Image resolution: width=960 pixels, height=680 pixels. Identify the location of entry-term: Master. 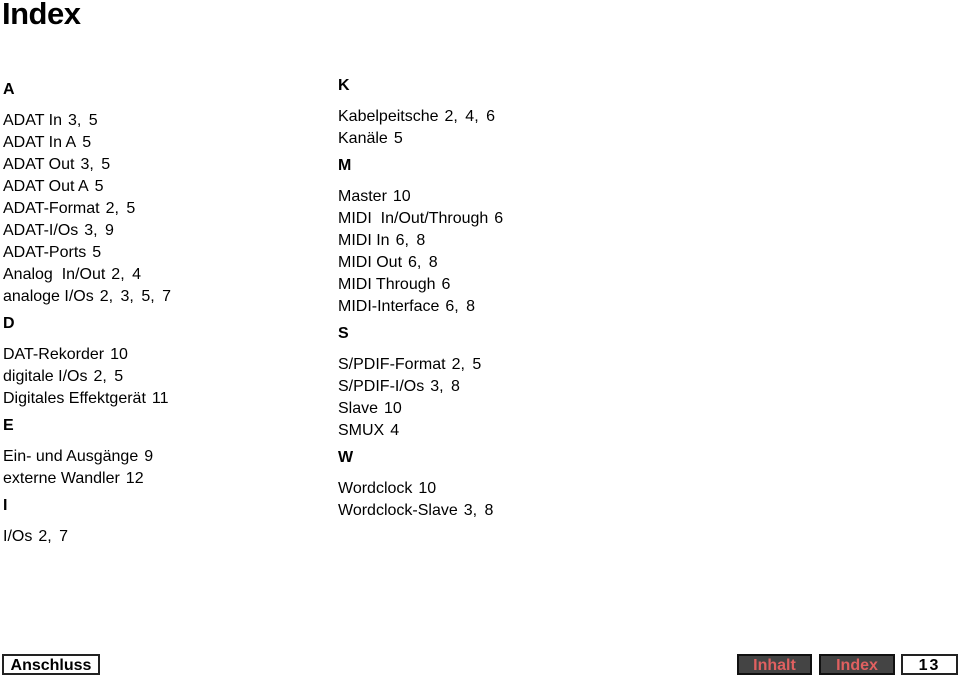
(362, 196).